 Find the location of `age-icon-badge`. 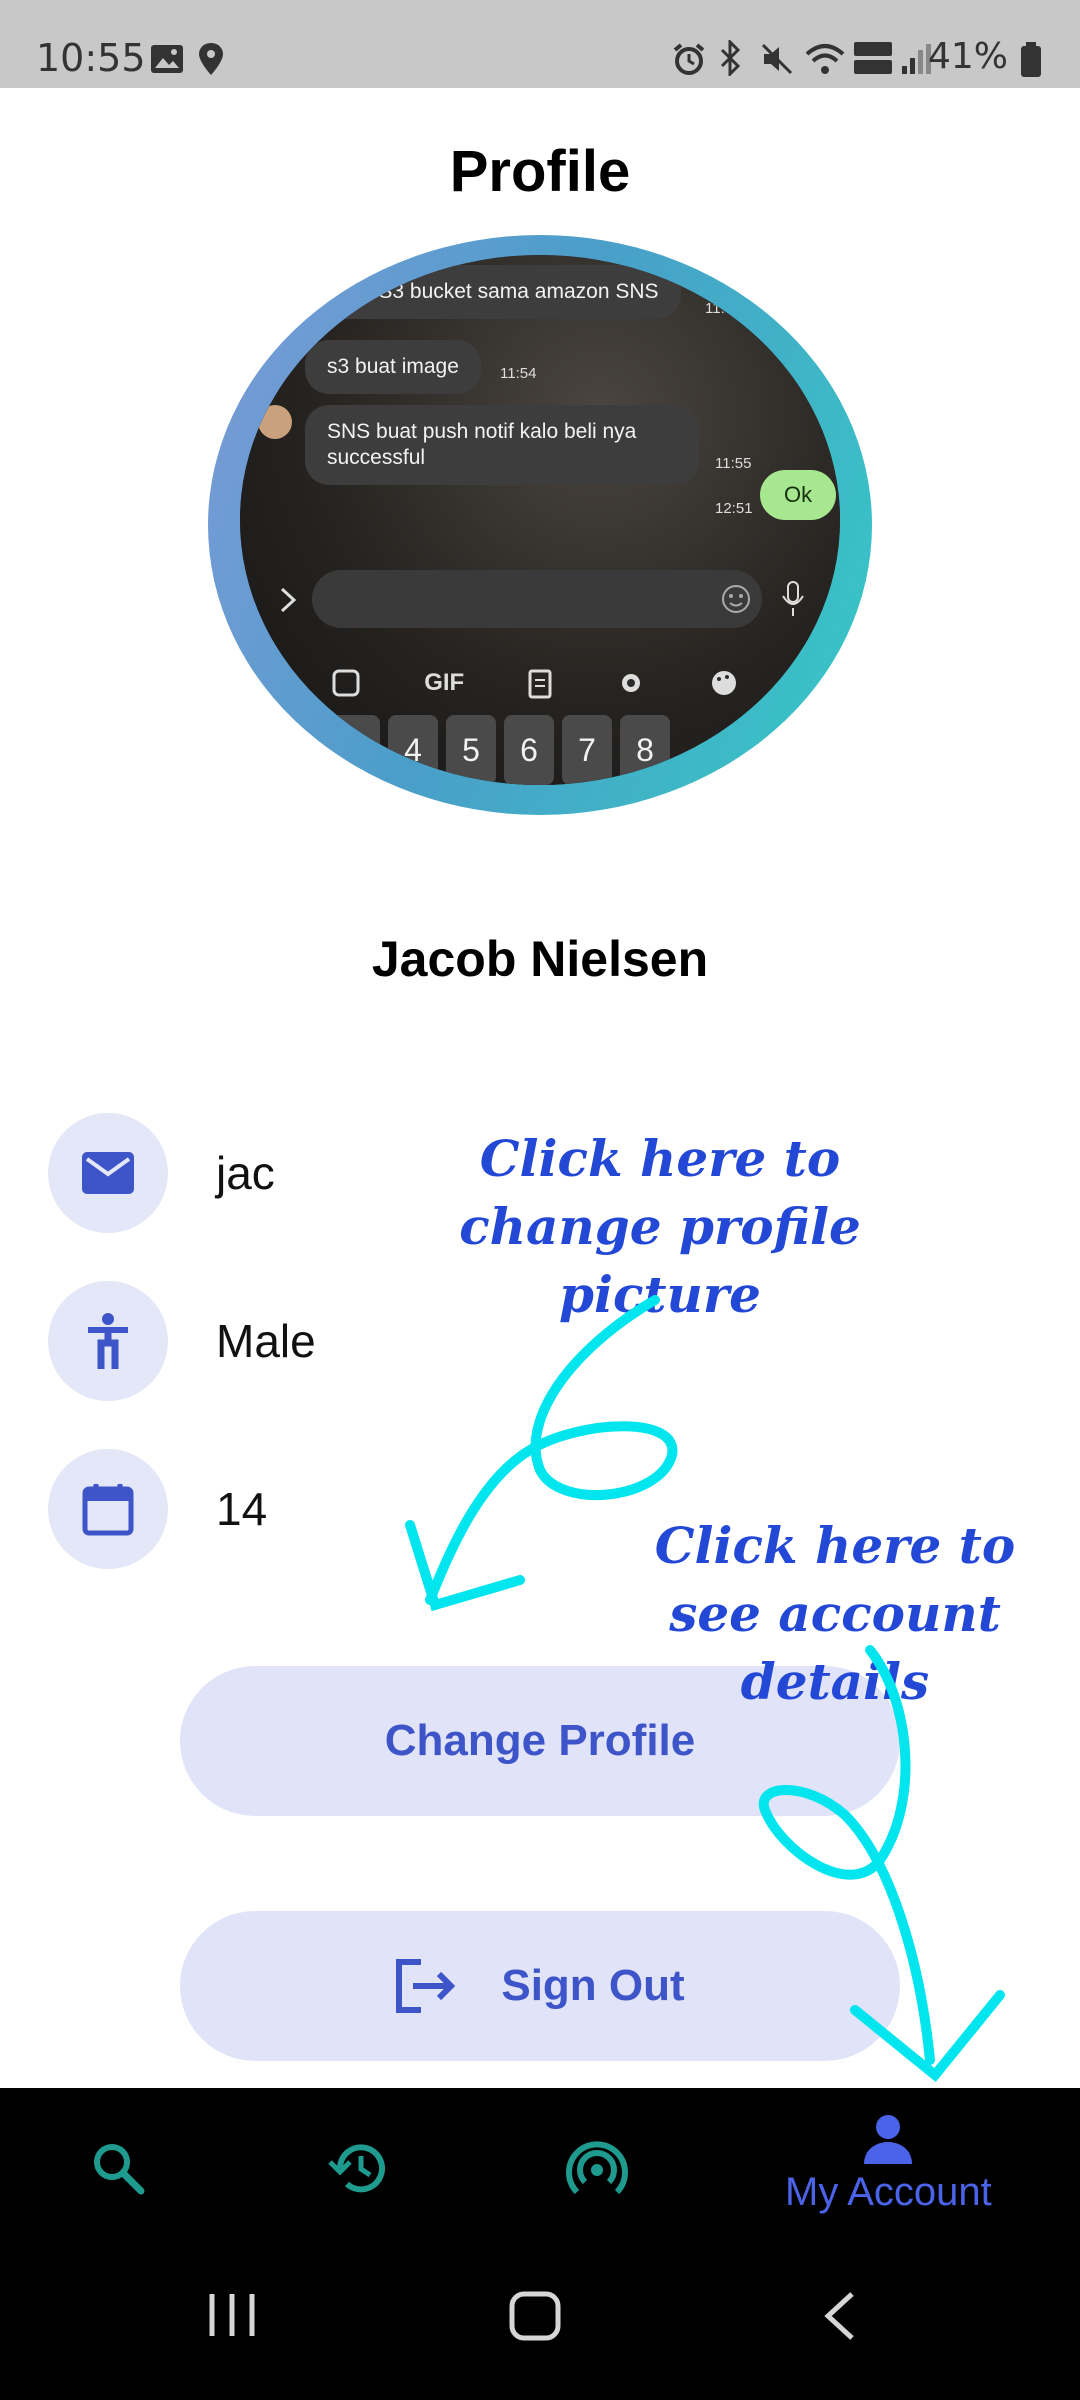

age-icon-badge is located at coordinates (108, 1509).